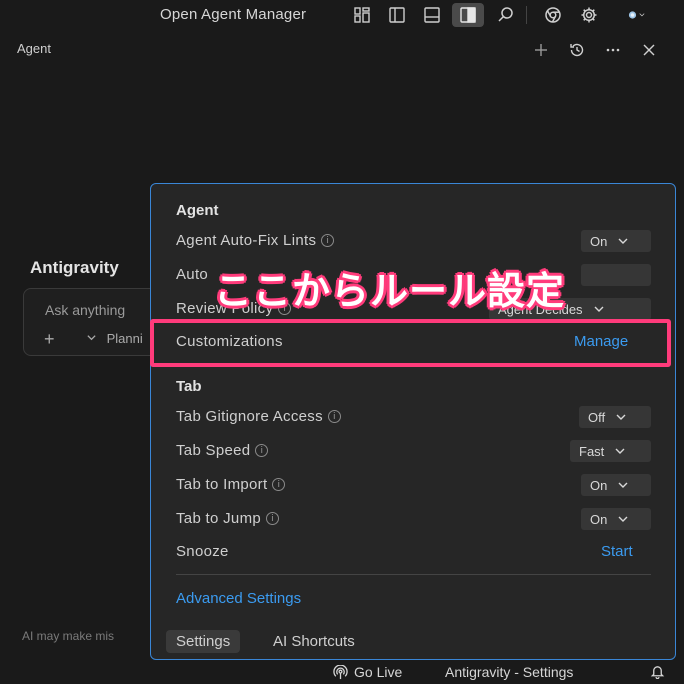 The image size is (684, 684). Describe the element at coordinates (213, 450) in the screenshot. I see `row-label-text: Tab Speed` at that location.